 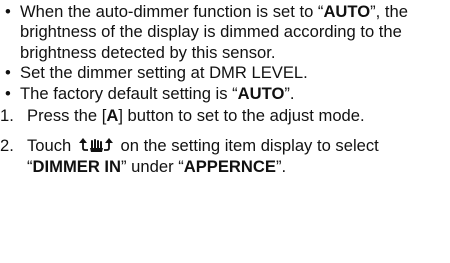 I want to click on note-text: ”., so click(x=289, y=93).